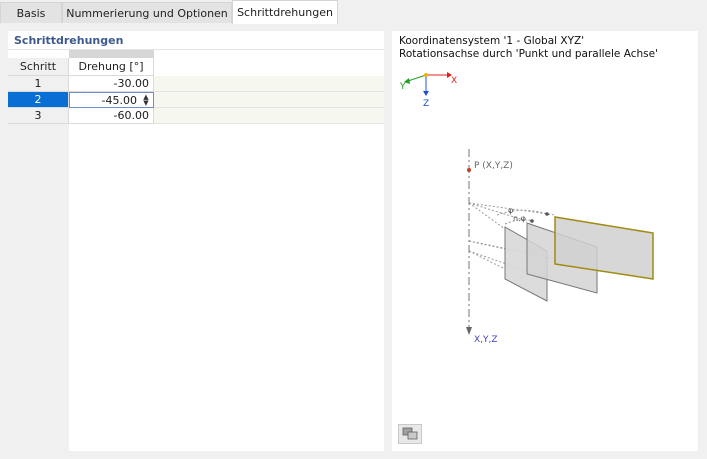  What do you see at coordinates (111, 54) in the screenshot?
I see `grid-header-band` at bounding box center [111, 54].